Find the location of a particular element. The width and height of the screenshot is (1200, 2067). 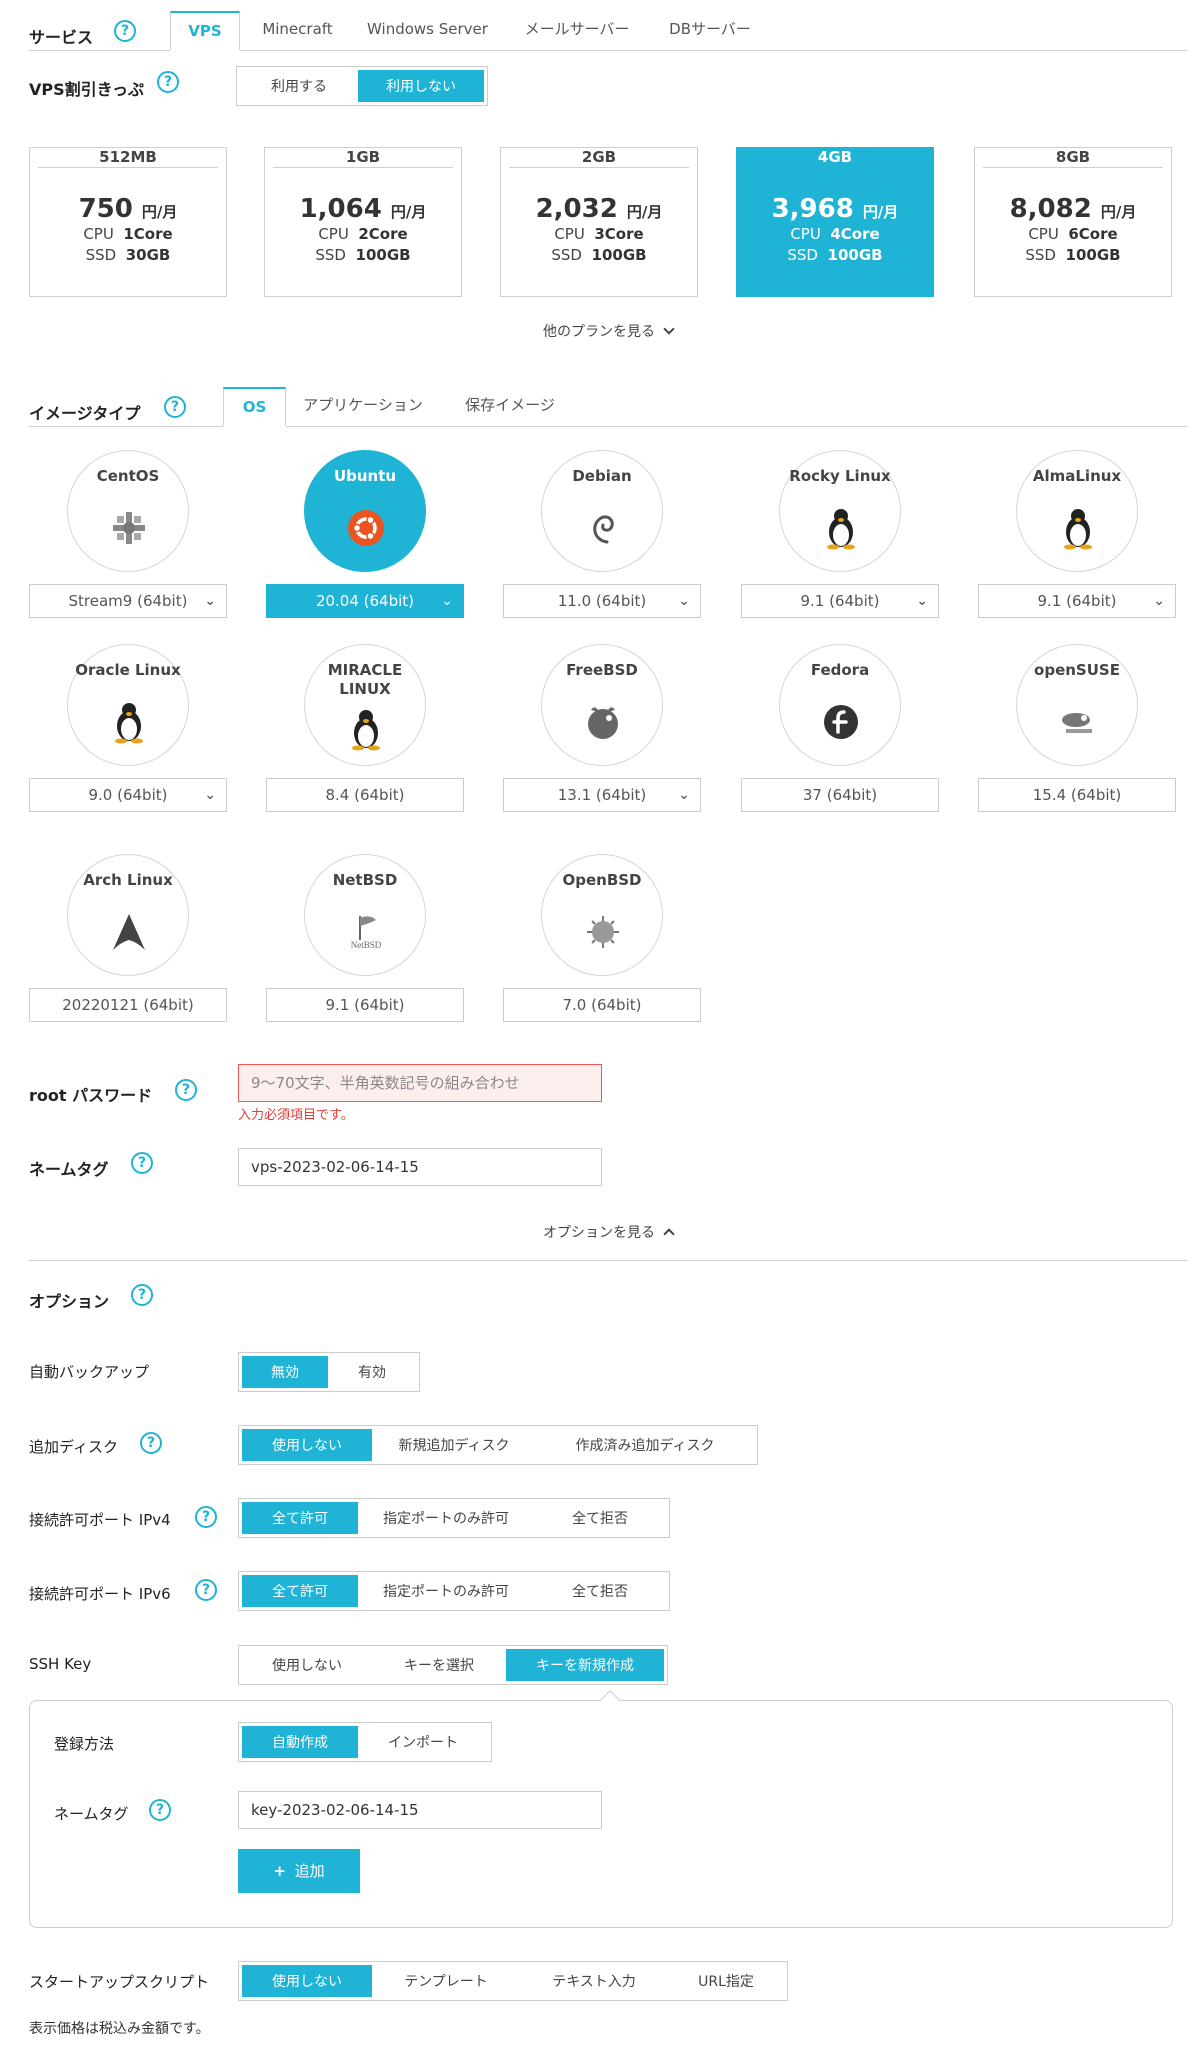

ssh-key-select-option: キーを選択 is located at coordinates (439, 1665).